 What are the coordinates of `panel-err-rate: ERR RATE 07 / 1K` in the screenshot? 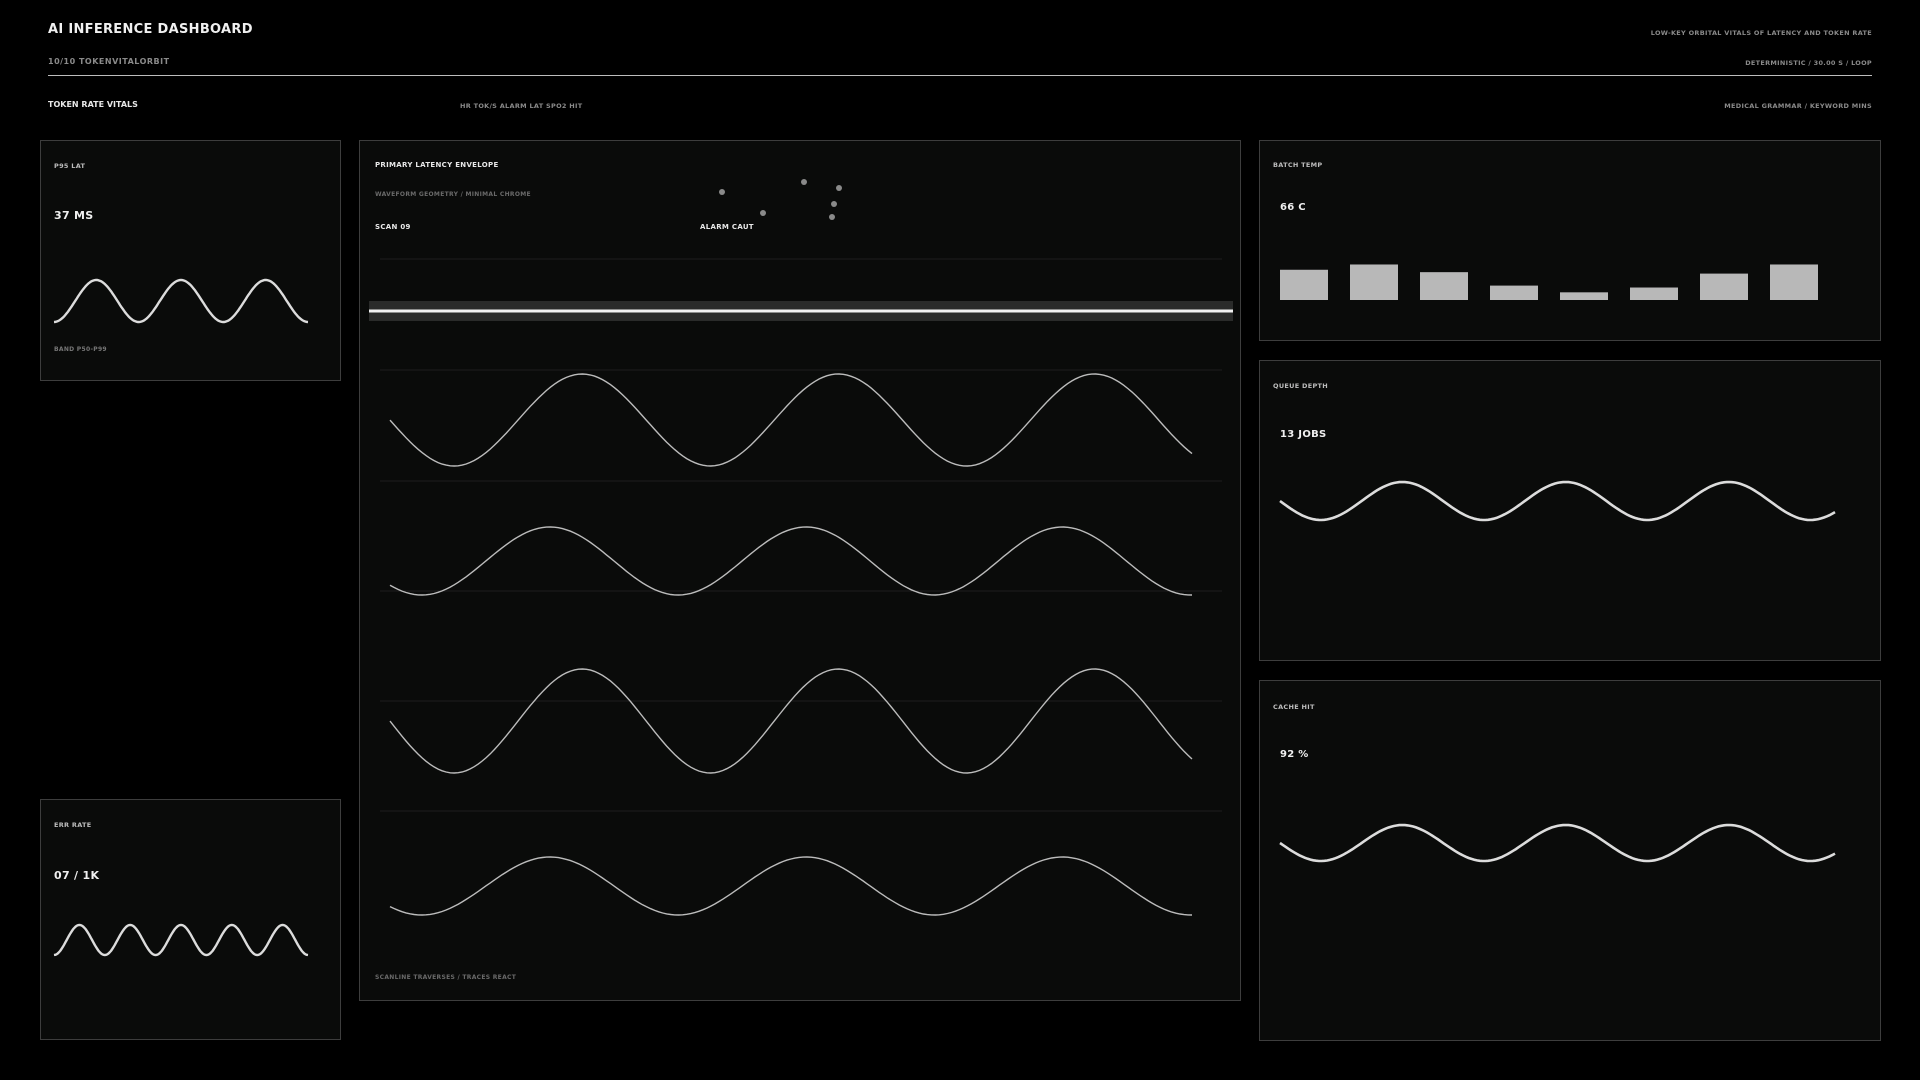 It's located at (190, 919).